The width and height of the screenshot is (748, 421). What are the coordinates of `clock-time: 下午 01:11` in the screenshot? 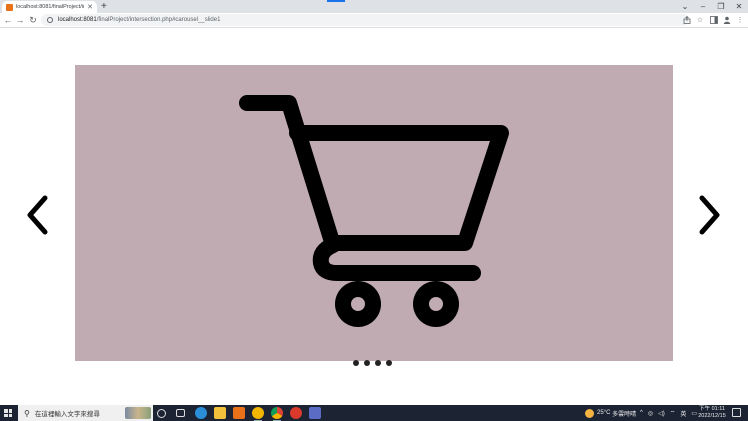 It's located at (712, 409).